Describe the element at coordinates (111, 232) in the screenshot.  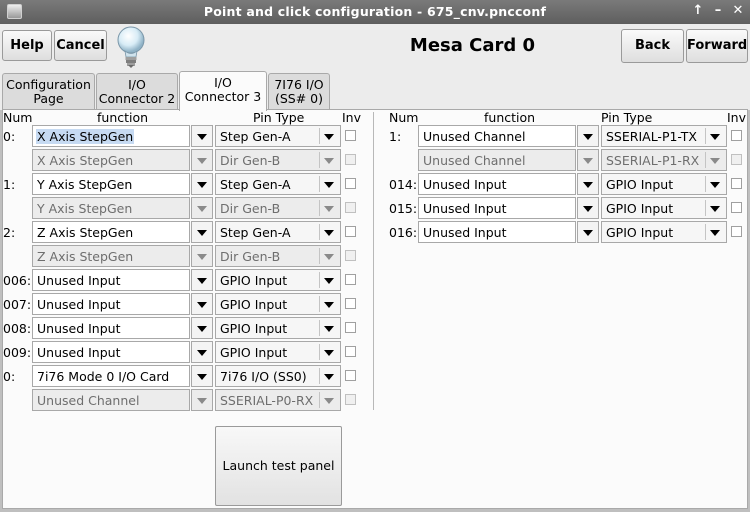
I see `function-entry: Z Axis StepGen` at that location.